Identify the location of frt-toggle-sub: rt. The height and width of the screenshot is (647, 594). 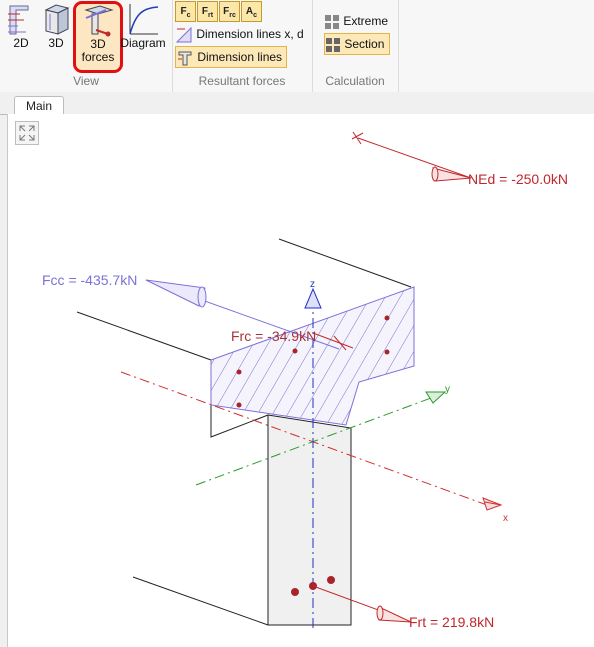
(211, 15).